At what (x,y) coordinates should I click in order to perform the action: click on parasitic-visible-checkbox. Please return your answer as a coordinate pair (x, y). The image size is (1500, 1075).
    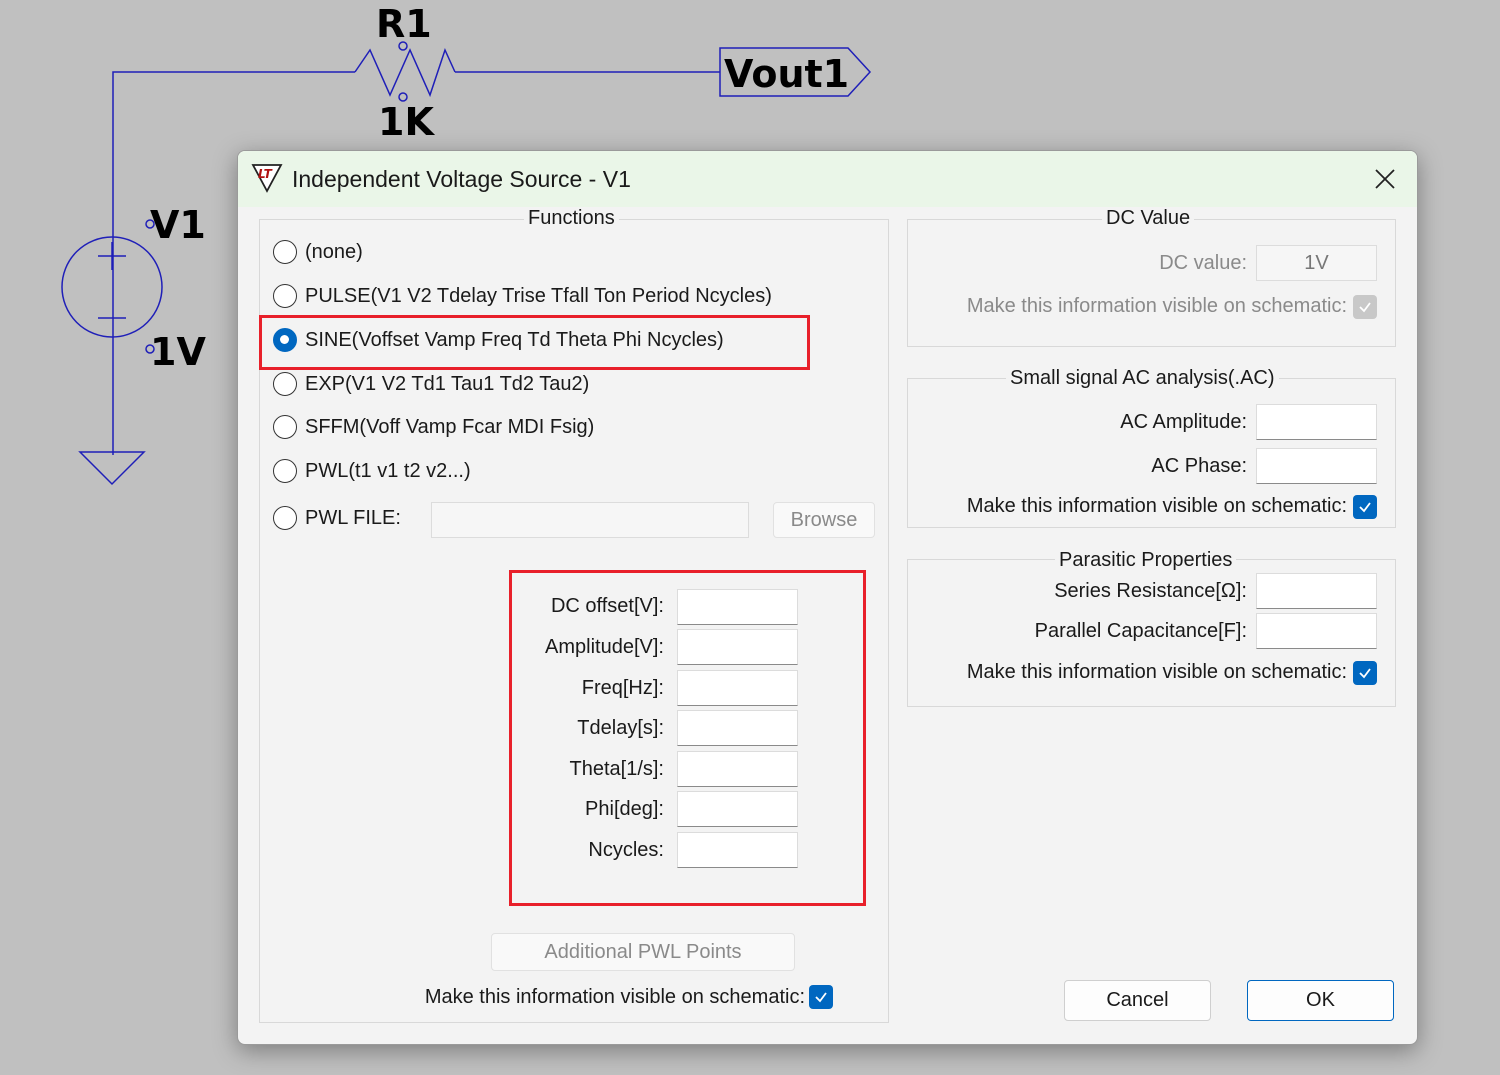
    Looking at the image, I should click on (1365, 673).